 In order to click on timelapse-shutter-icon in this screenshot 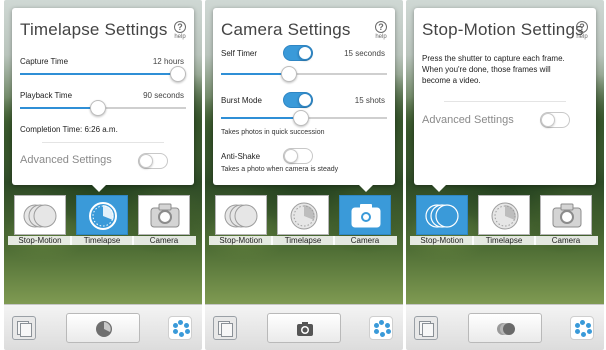, I will do `click(104, 329)`.